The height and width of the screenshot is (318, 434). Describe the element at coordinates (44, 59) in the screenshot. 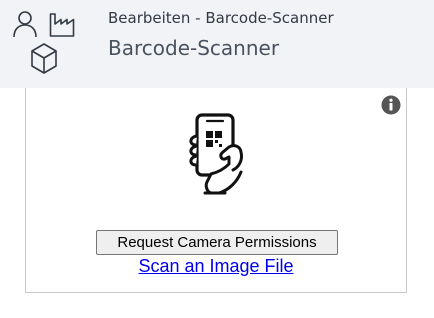

I see `box-icon` at that location.